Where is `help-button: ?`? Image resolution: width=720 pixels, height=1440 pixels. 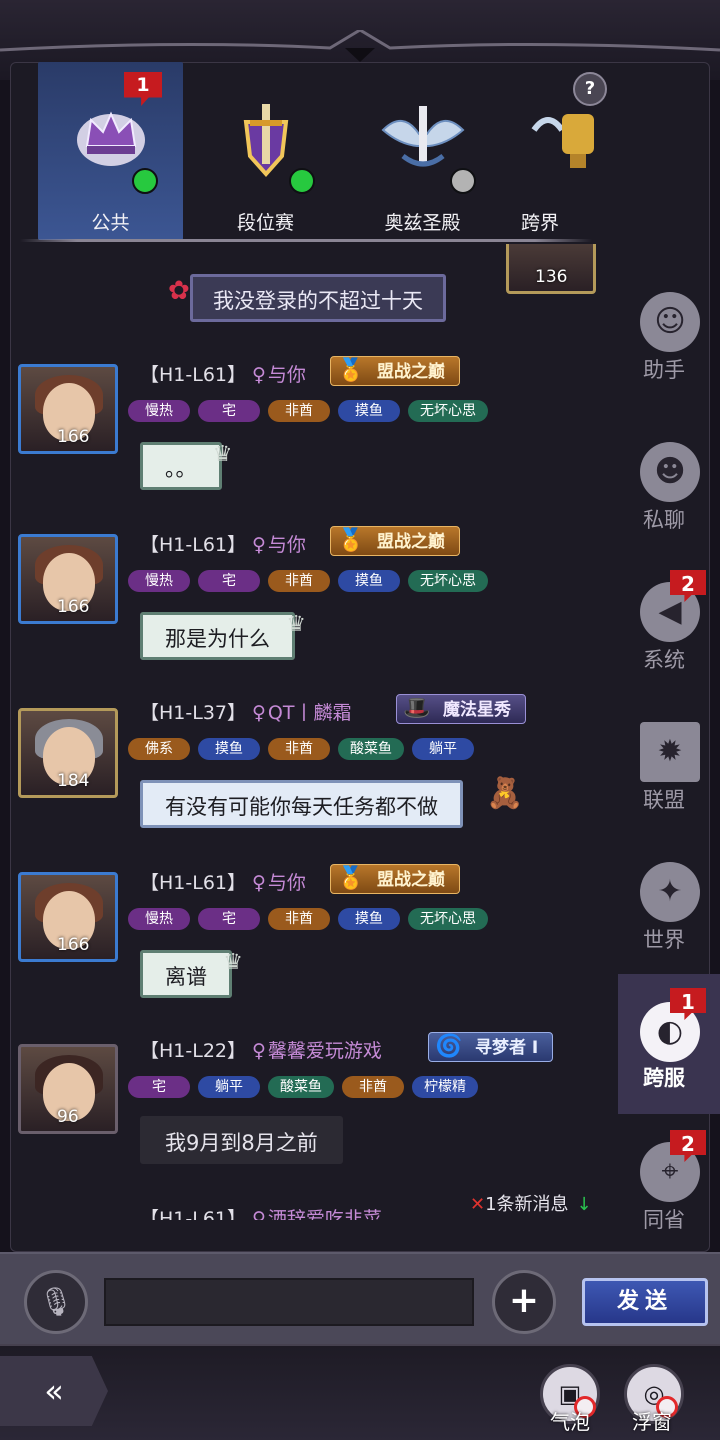
help-button: ? is located at coordinates (590, 89).